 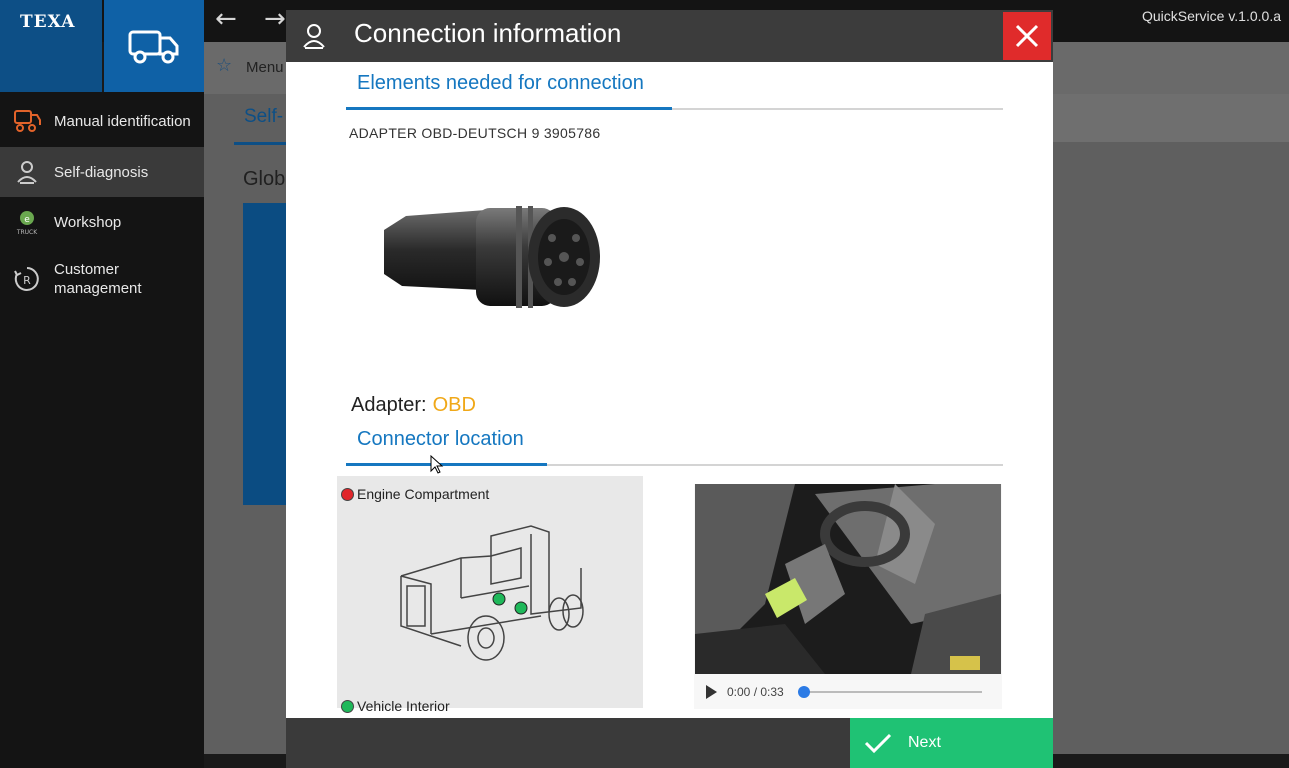 What do you see at coordinates (492, 257) in the screenshot?
I see `obd-connector-image` at bounding box center [492, 257].